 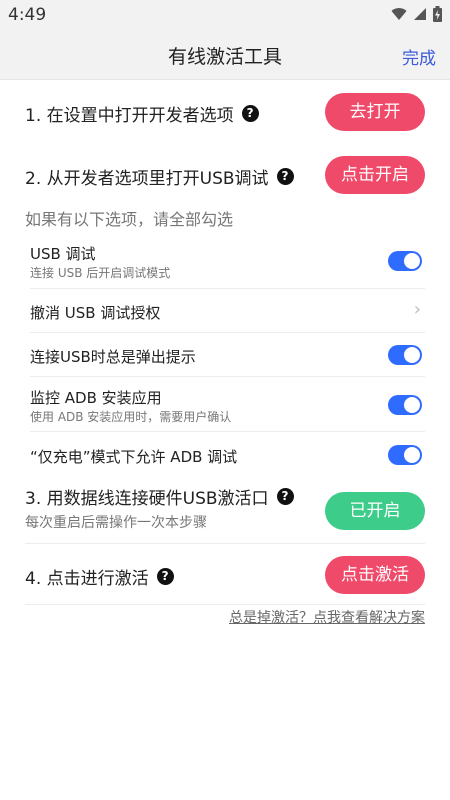 I want to click on options-hint: 如果有以下选项，请全部勾选, so click(x=129, y=219).